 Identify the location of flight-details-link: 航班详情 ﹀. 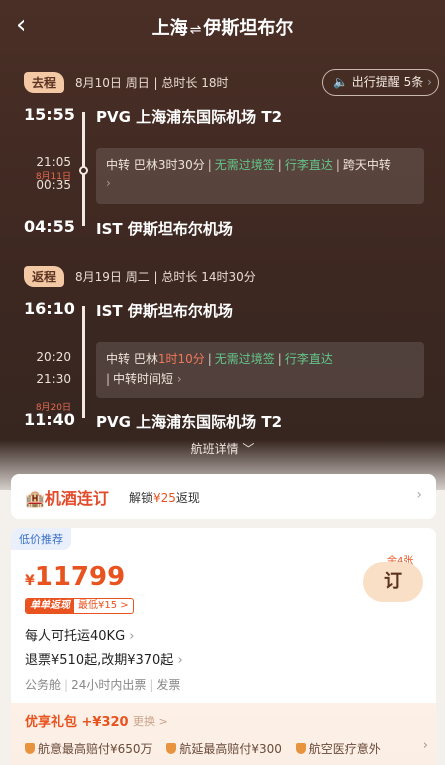
(222, 448).